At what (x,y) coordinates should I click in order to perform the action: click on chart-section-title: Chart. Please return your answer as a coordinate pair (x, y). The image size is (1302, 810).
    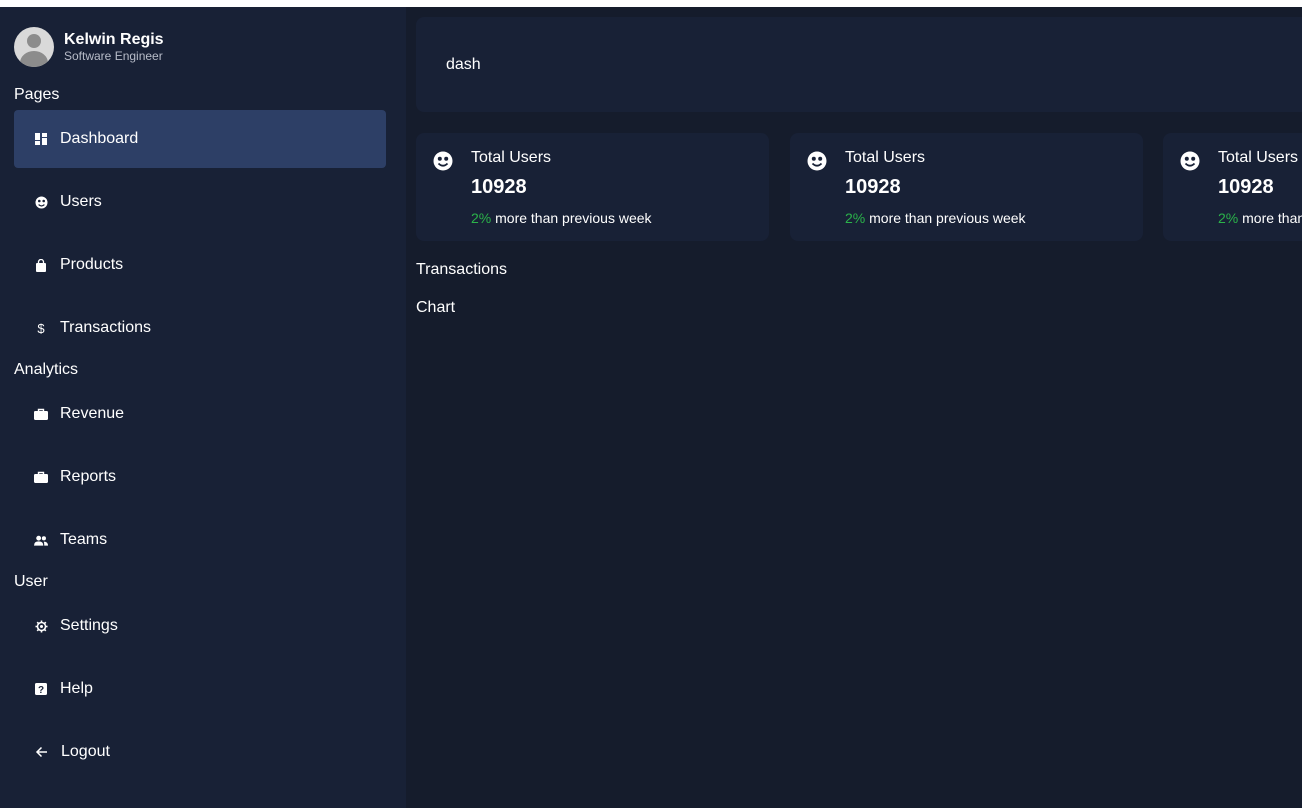
    Looking at the image, I should click on (436, 307).